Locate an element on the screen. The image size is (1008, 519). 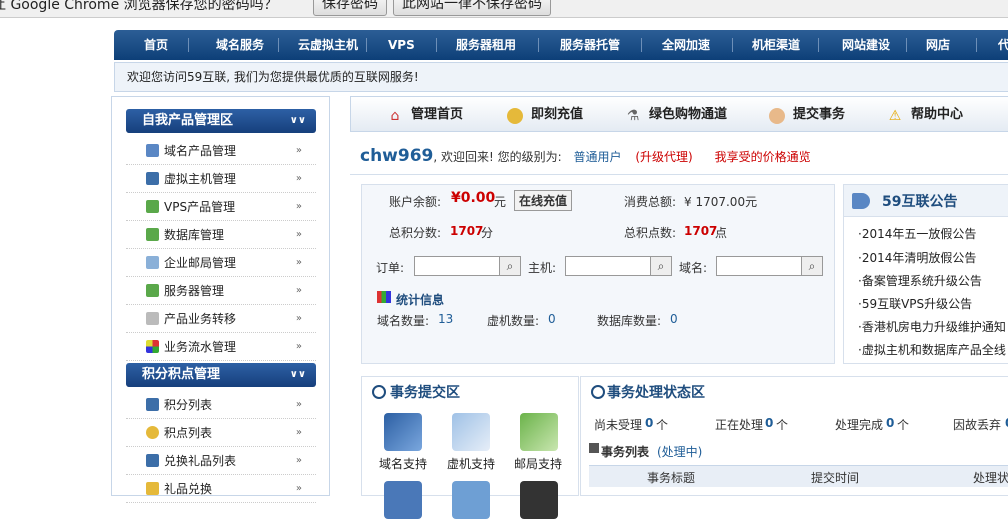
nav-website: 网站建设 is located at coordinates (866, 45).